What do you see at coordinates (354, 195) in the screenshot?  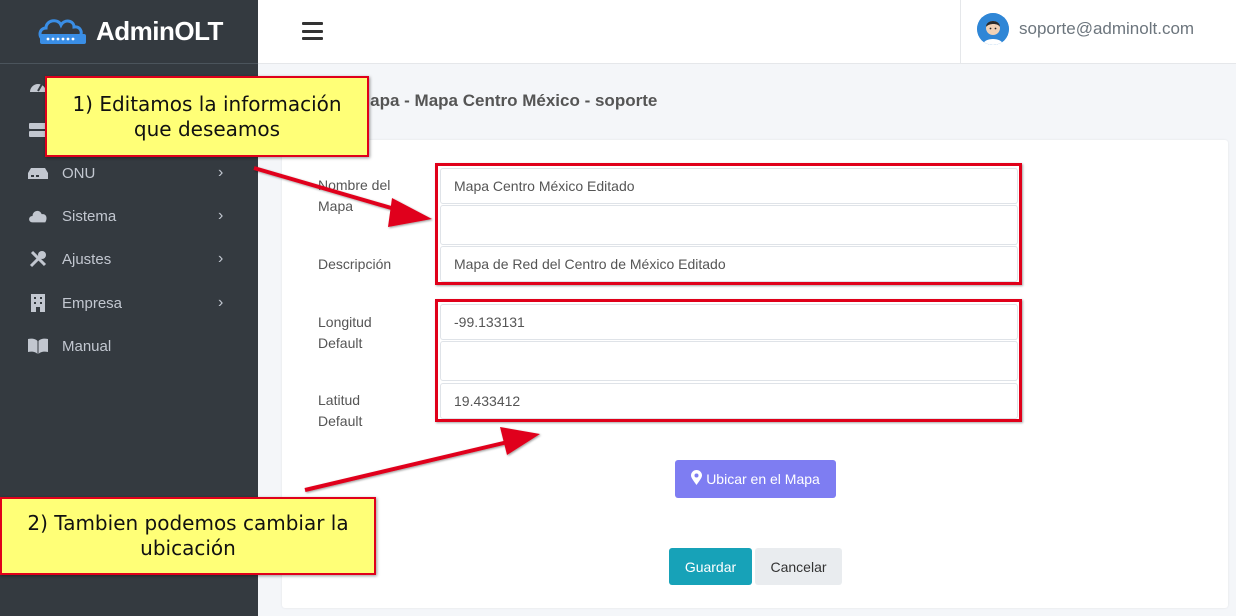 I see `field-label-nombre: Nombre del Mapa` at bounding box center [354, 195].